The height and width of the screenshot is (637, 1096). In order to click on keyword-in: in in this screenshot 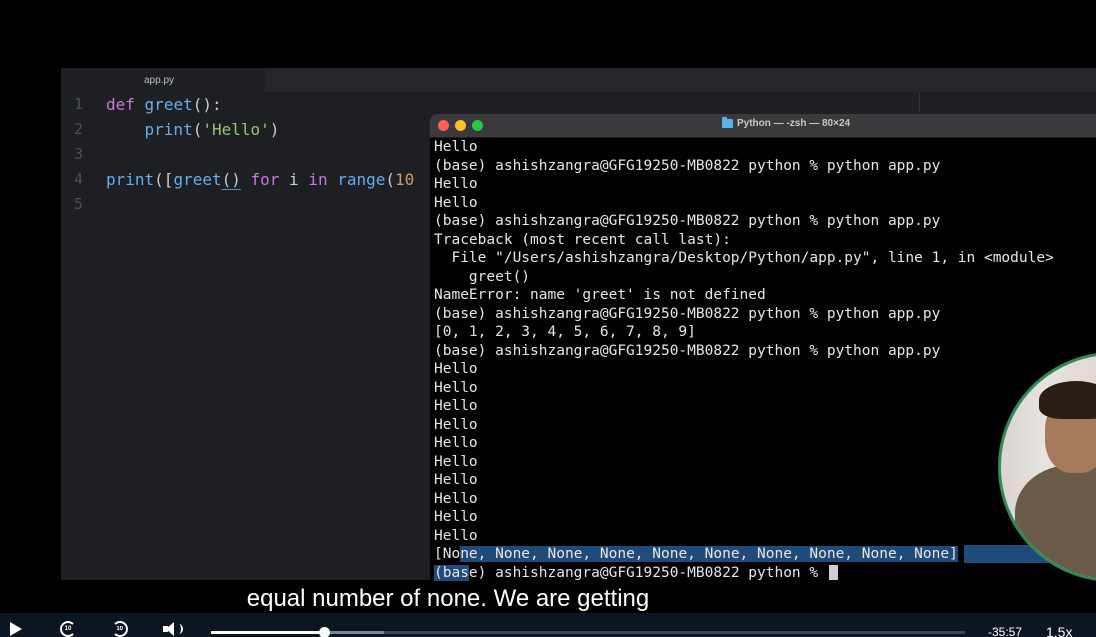, I will do `click(318, 179)`.